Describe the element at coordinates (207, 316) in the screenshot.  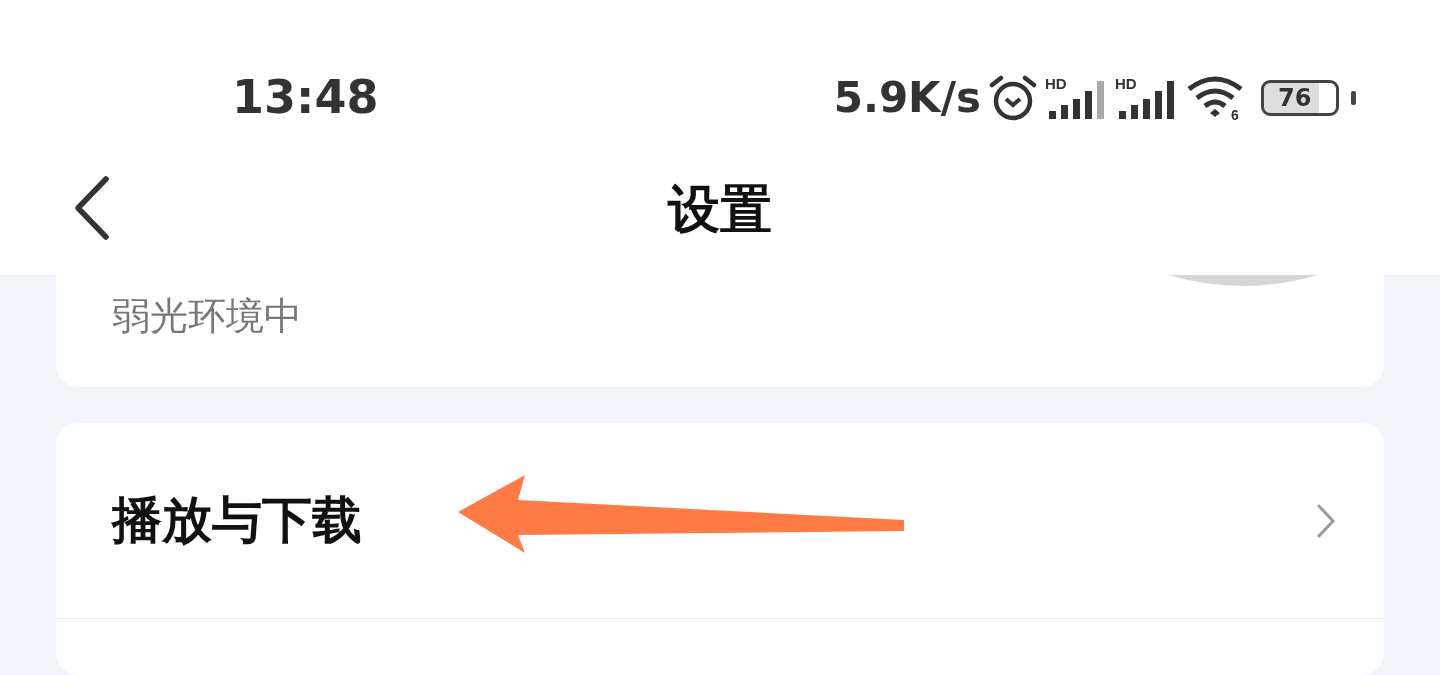
I see `setting-description: 弱光环境中` at that location.